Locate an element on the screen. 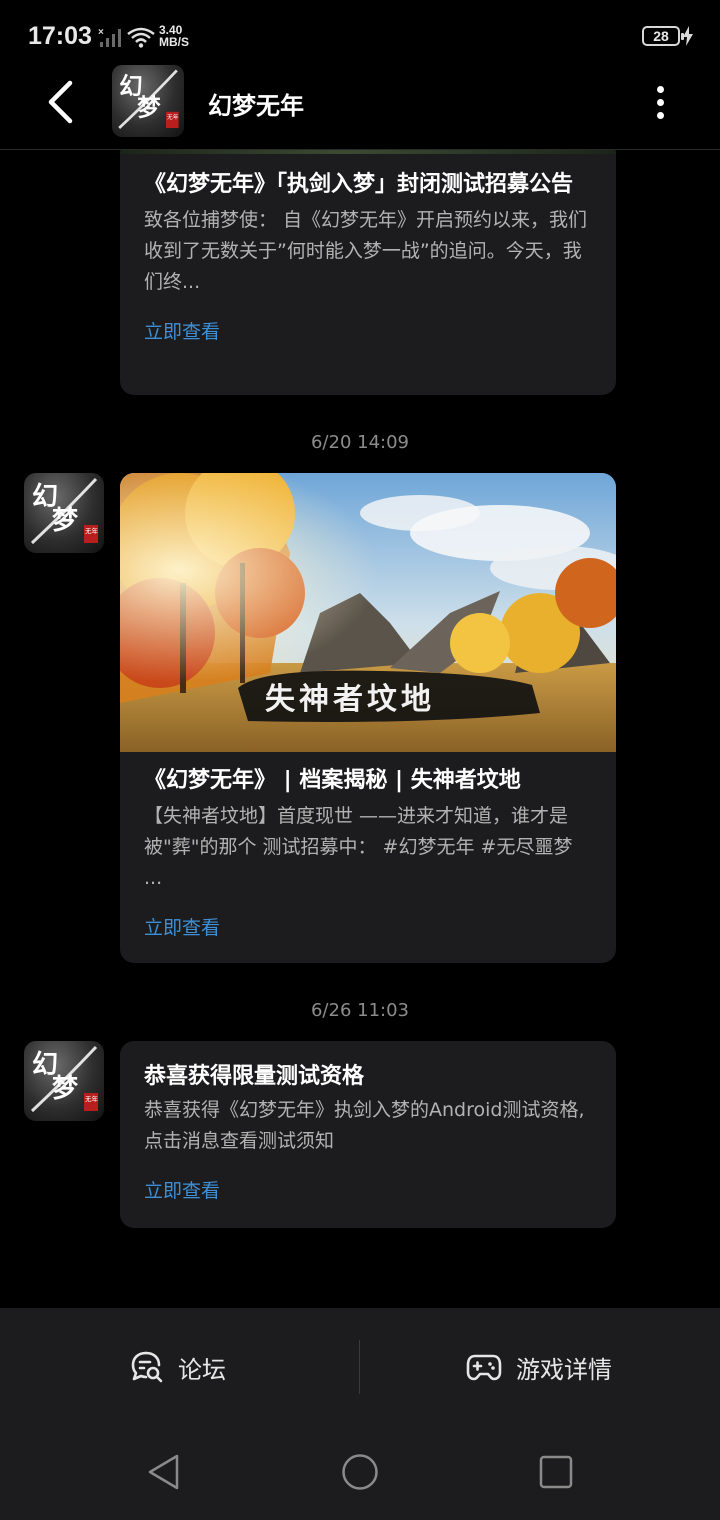 The height and width of the screenshot is (1520, 720). battery-level: 28 is located at coordinates (661, 36).